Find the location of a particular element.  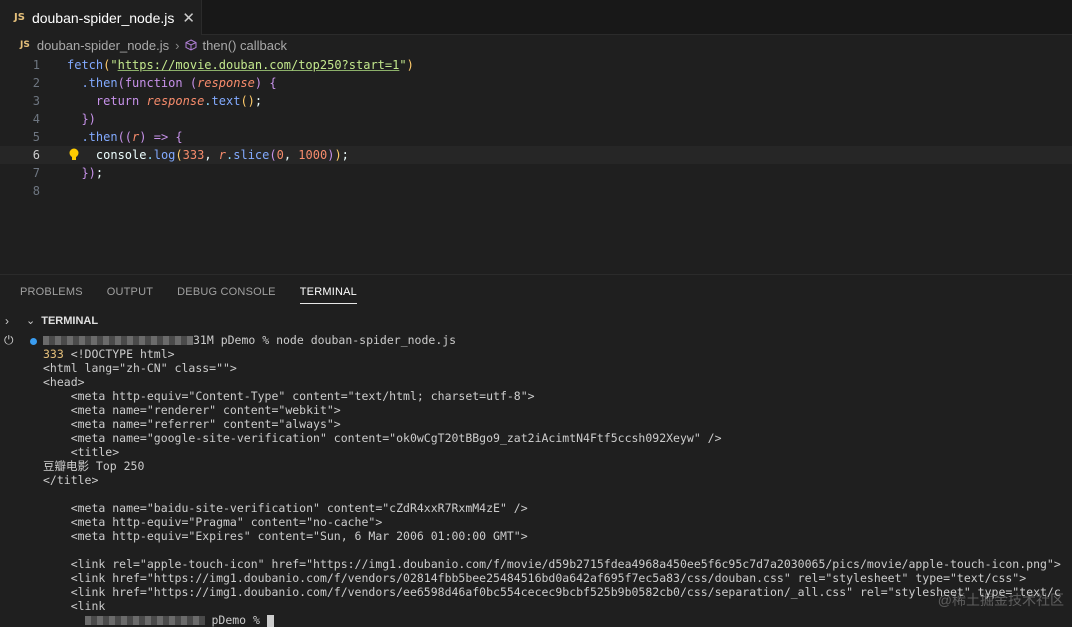

line-number: 2 is located at coordinates (36, 83).